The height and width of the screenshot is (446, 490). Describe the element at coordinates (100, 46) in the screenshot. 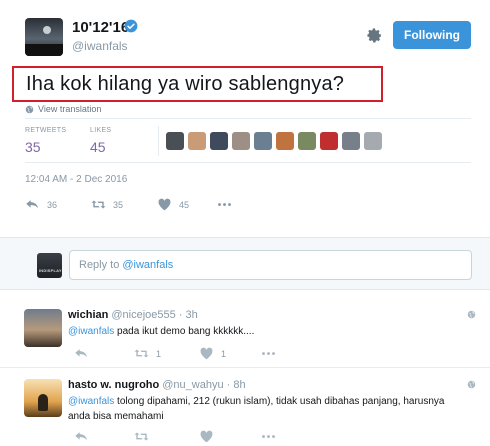

I see `author-username: @iwanfals` at that location.